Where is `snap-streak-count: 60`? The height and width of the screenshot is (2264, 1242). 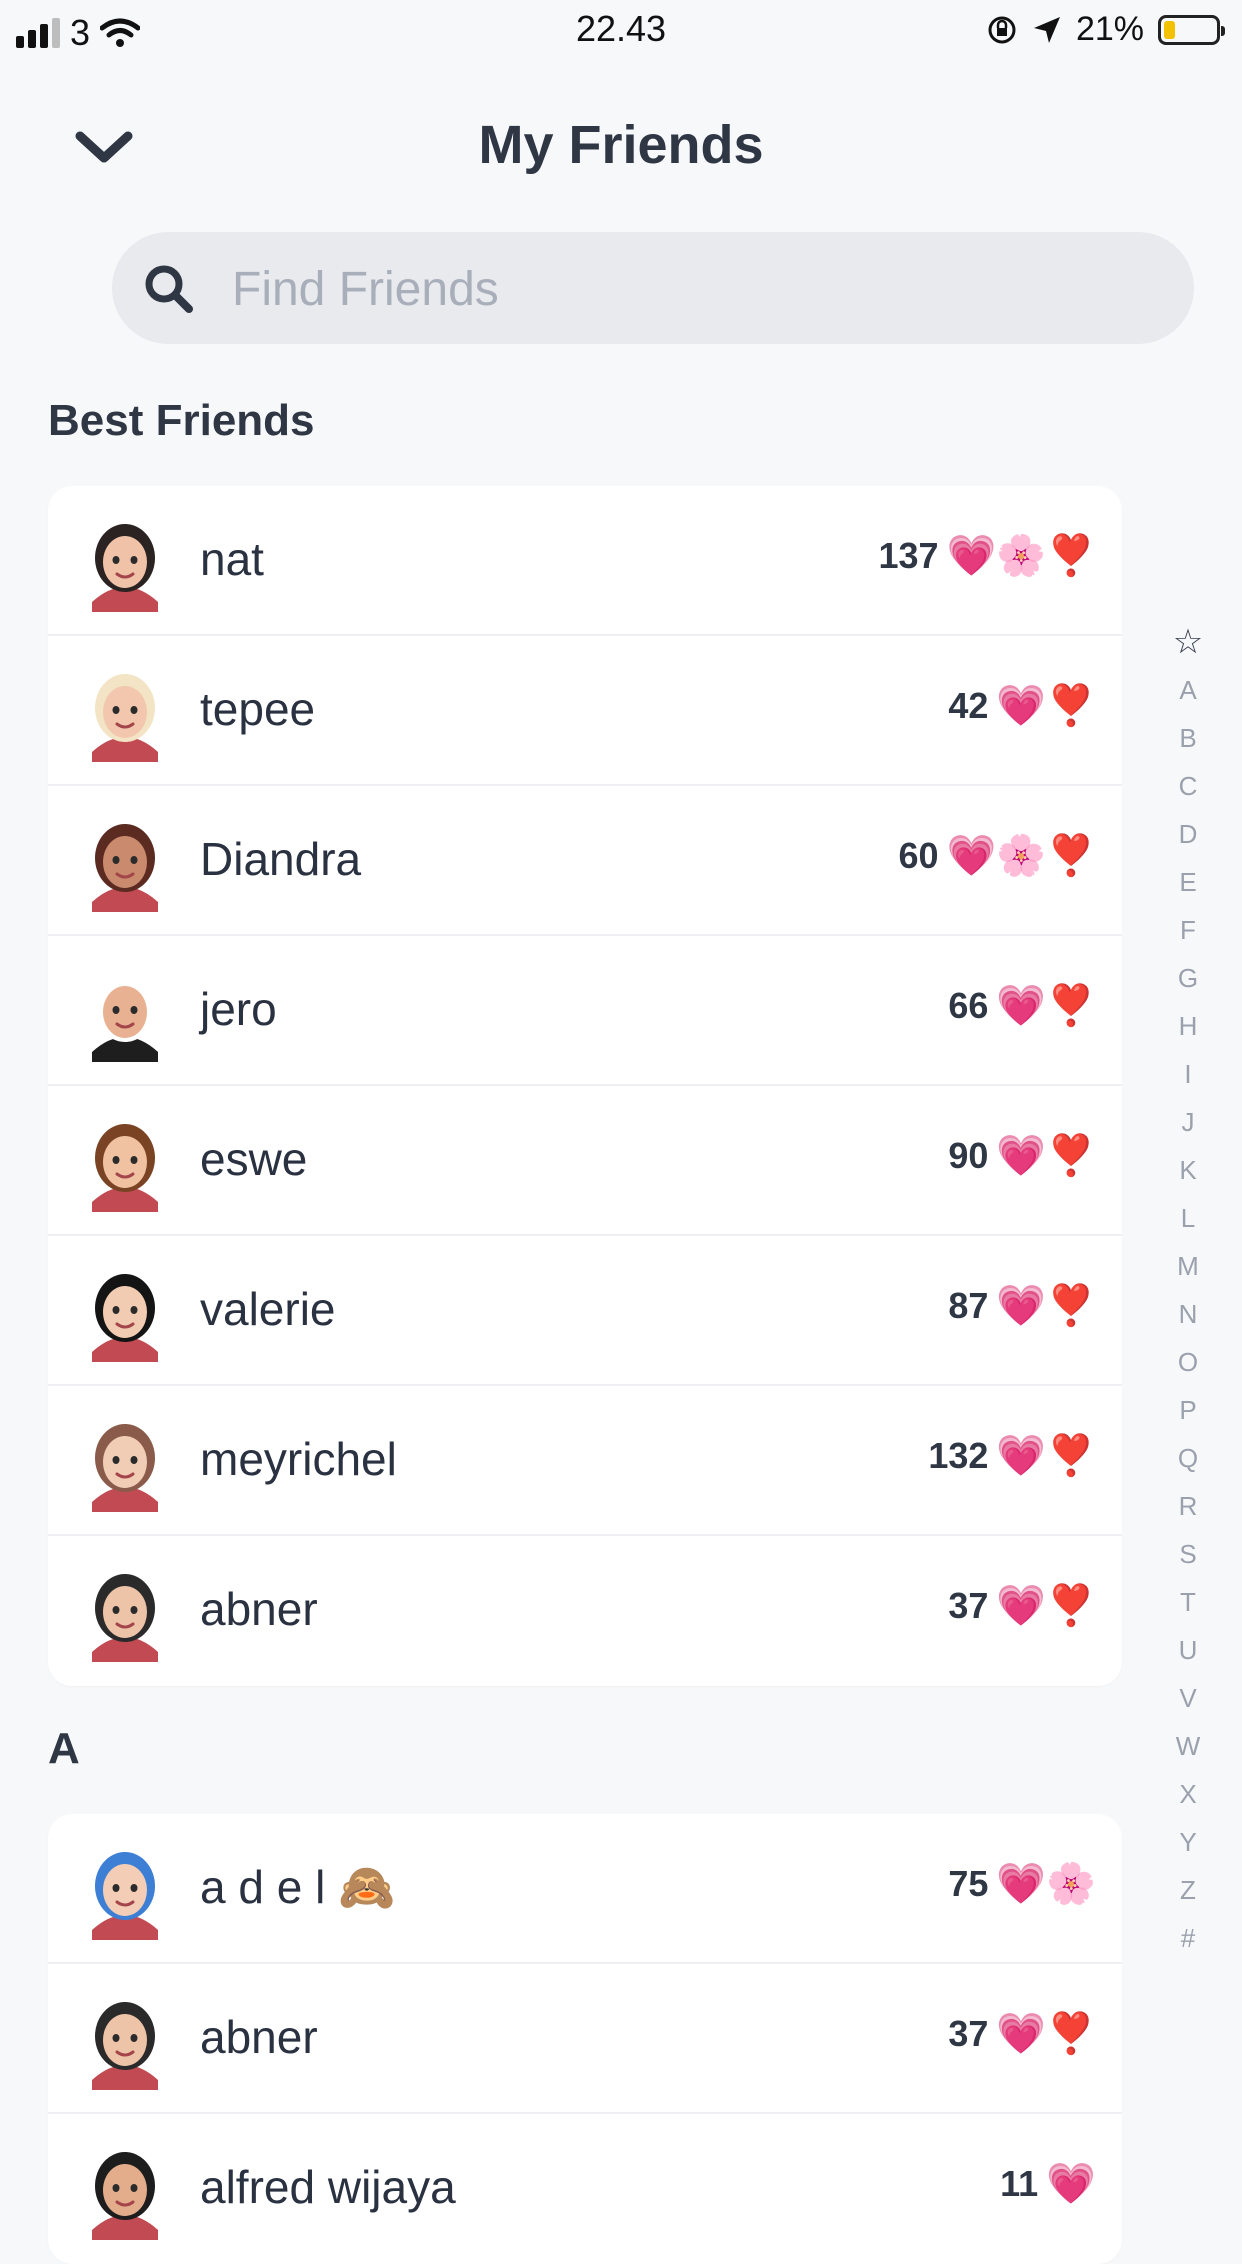 snap-streak-count: 60 is located at coordinates (918, 855).